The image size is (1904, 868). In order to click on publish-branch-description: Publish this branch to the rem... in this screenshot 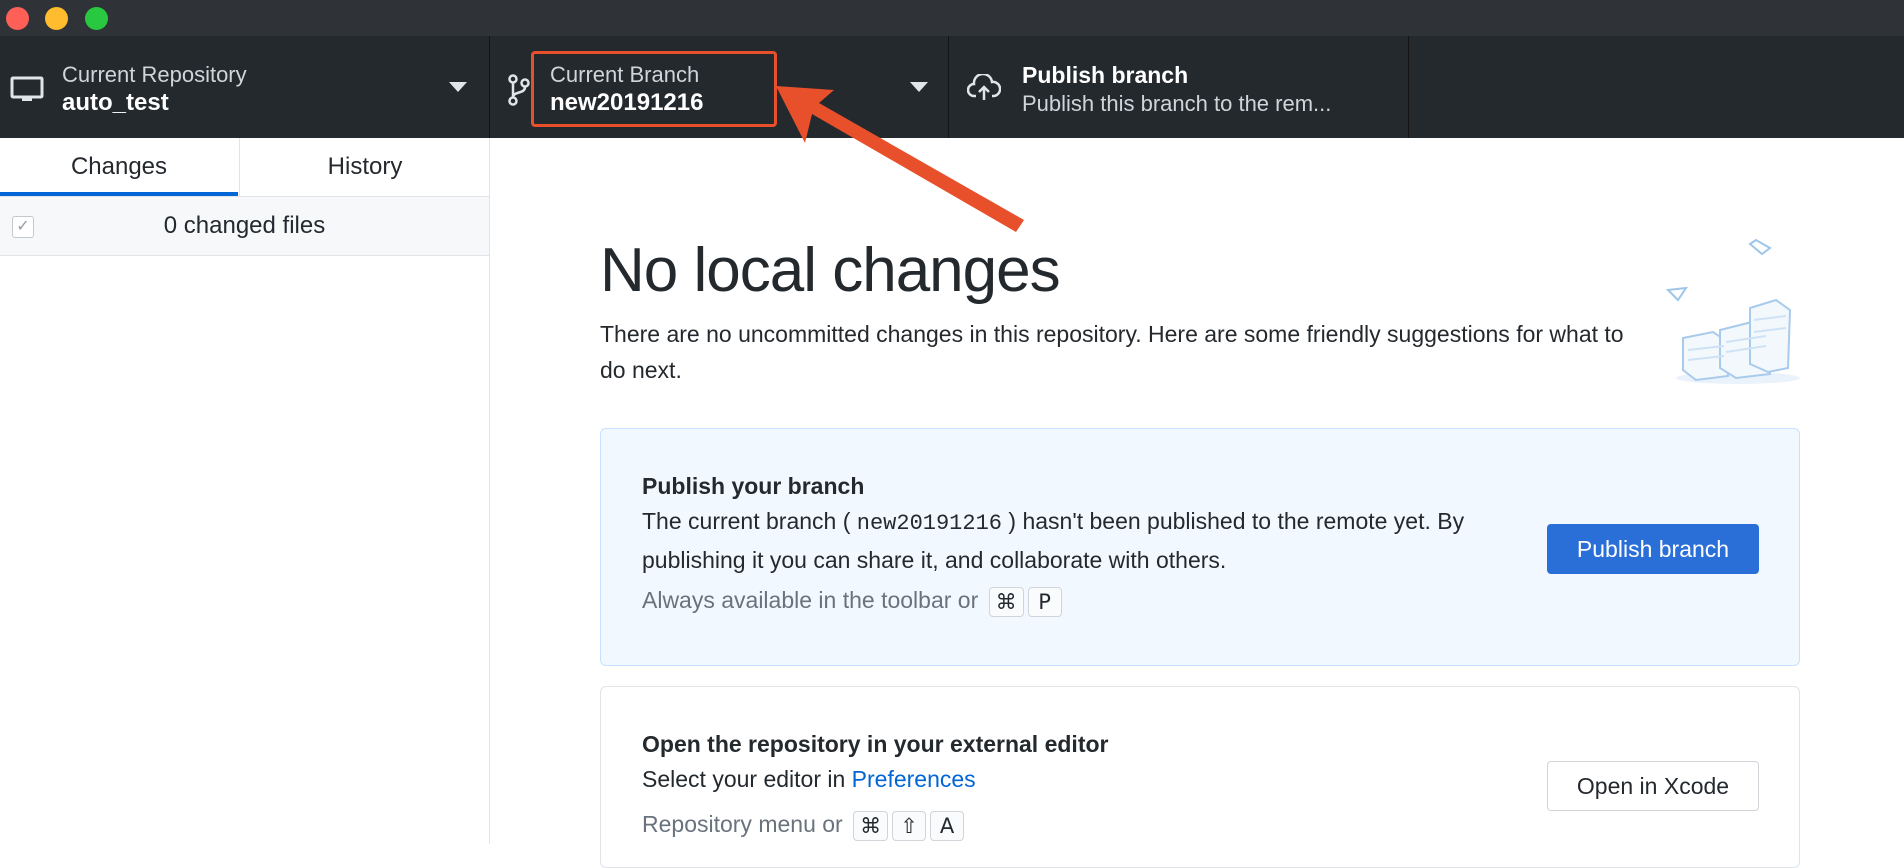, I will do `click(1177, 103)`.